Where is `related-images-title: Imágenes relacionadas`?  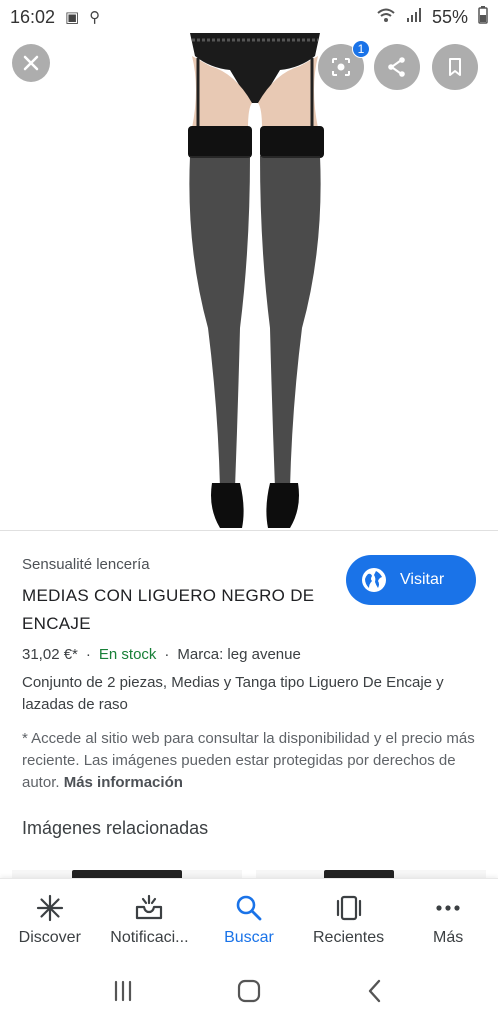
related-images-title: Imágenes relacionadas is located at coordinates (115, 828).